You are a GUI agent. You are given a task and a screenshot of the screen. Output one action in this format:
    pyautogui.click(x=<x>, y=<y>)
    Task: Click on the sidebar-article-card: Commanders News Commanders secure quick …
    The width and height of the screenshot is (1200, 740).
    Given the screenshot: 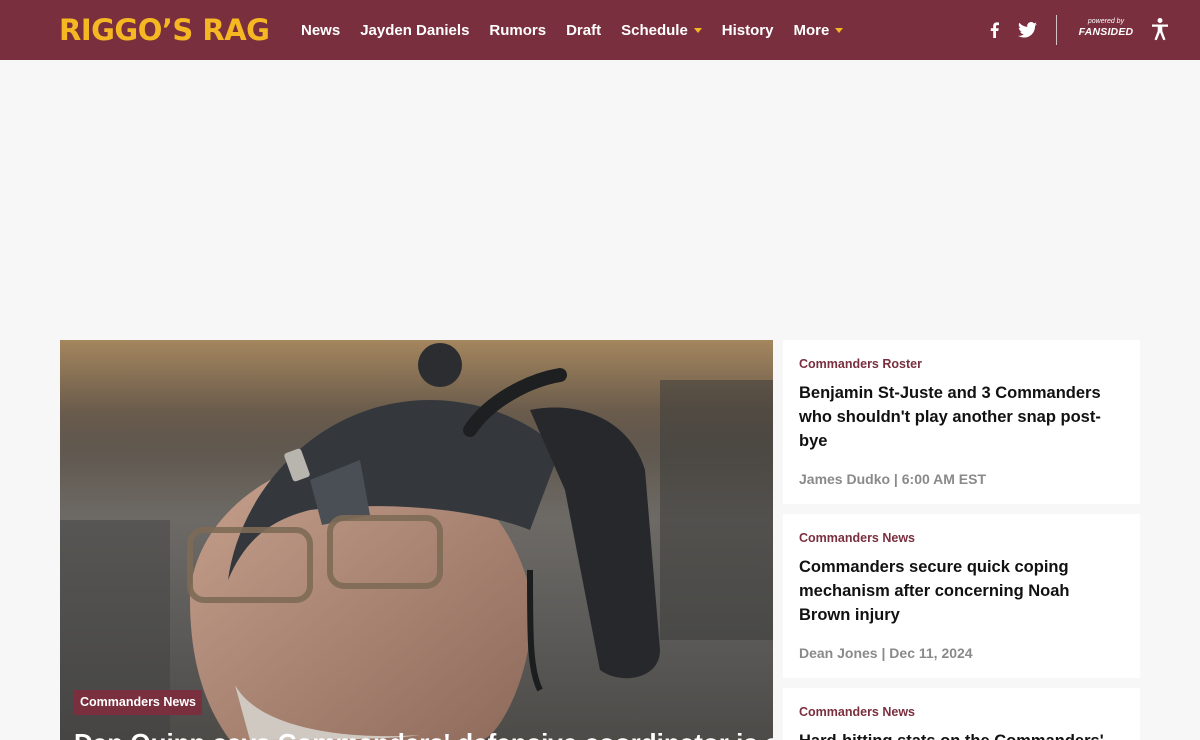 What is the action you would take?
    pyautogui.click(x=961, y=596)
    